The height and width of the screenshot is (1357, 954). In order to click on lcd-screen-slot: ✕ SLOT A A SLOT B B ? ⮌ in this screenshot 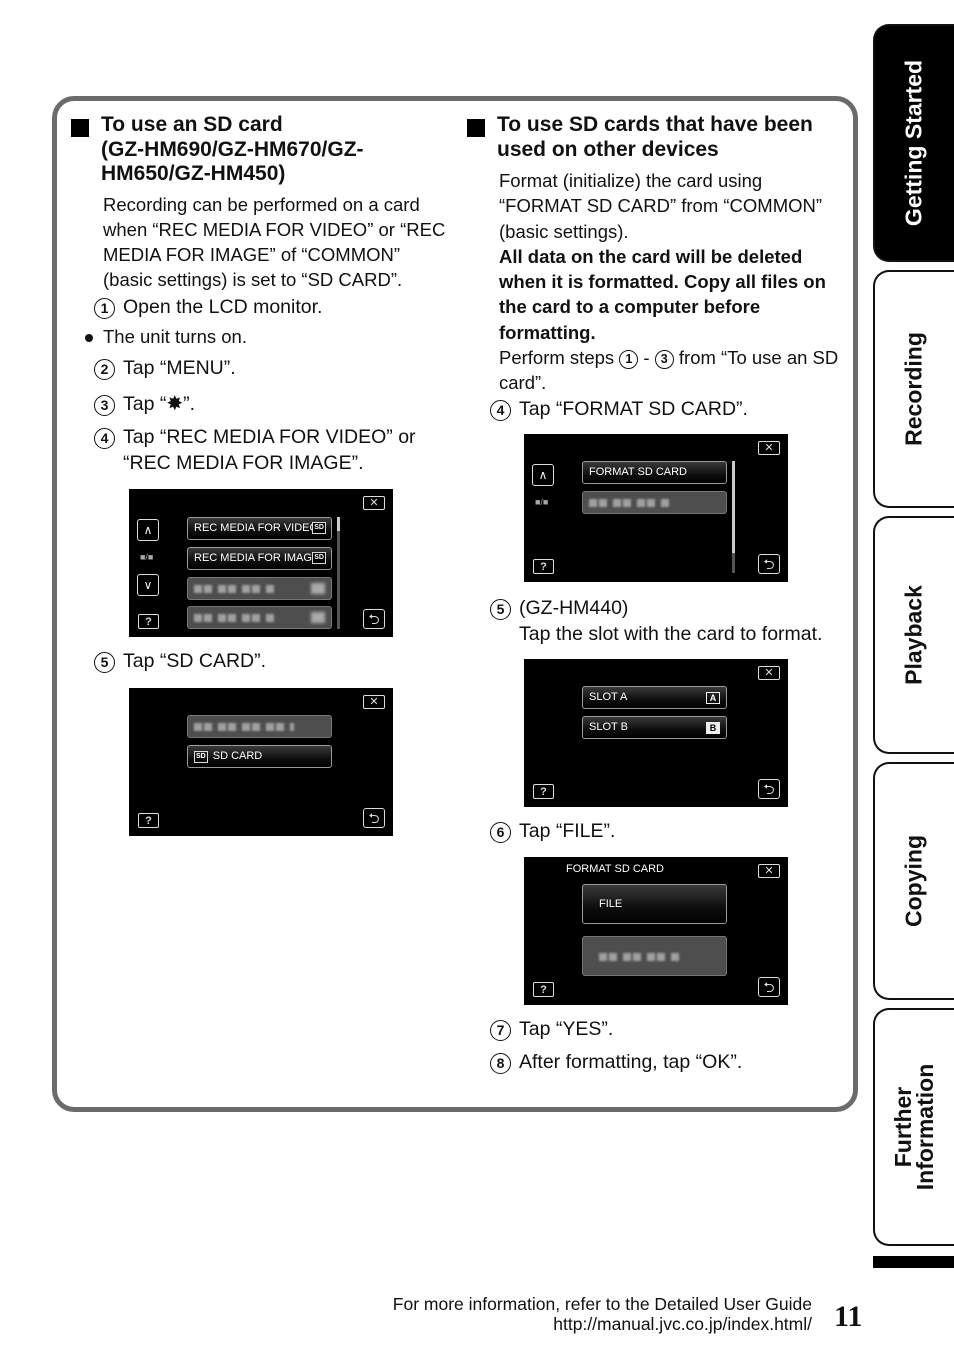, I will do `click(656, 733)`.